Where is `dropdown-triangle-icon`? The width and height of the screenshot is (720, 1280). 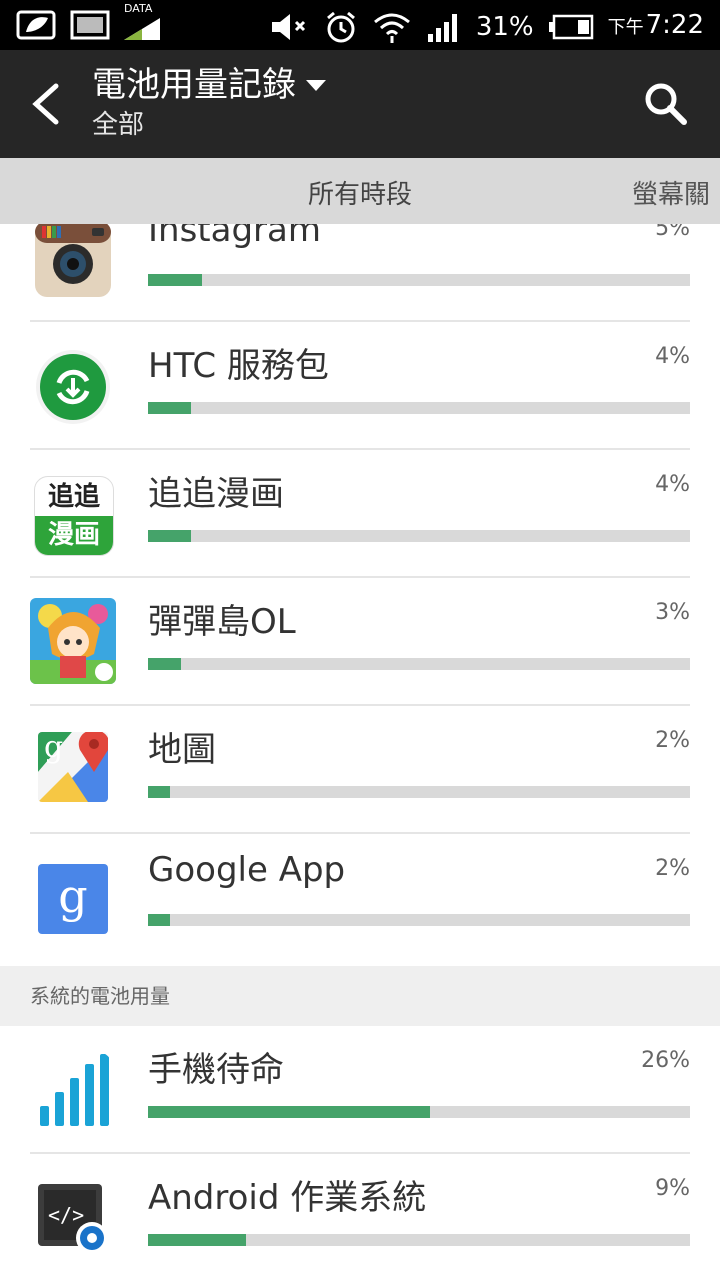
dropdown-triangle-icon is located at coordinates (316, 85).